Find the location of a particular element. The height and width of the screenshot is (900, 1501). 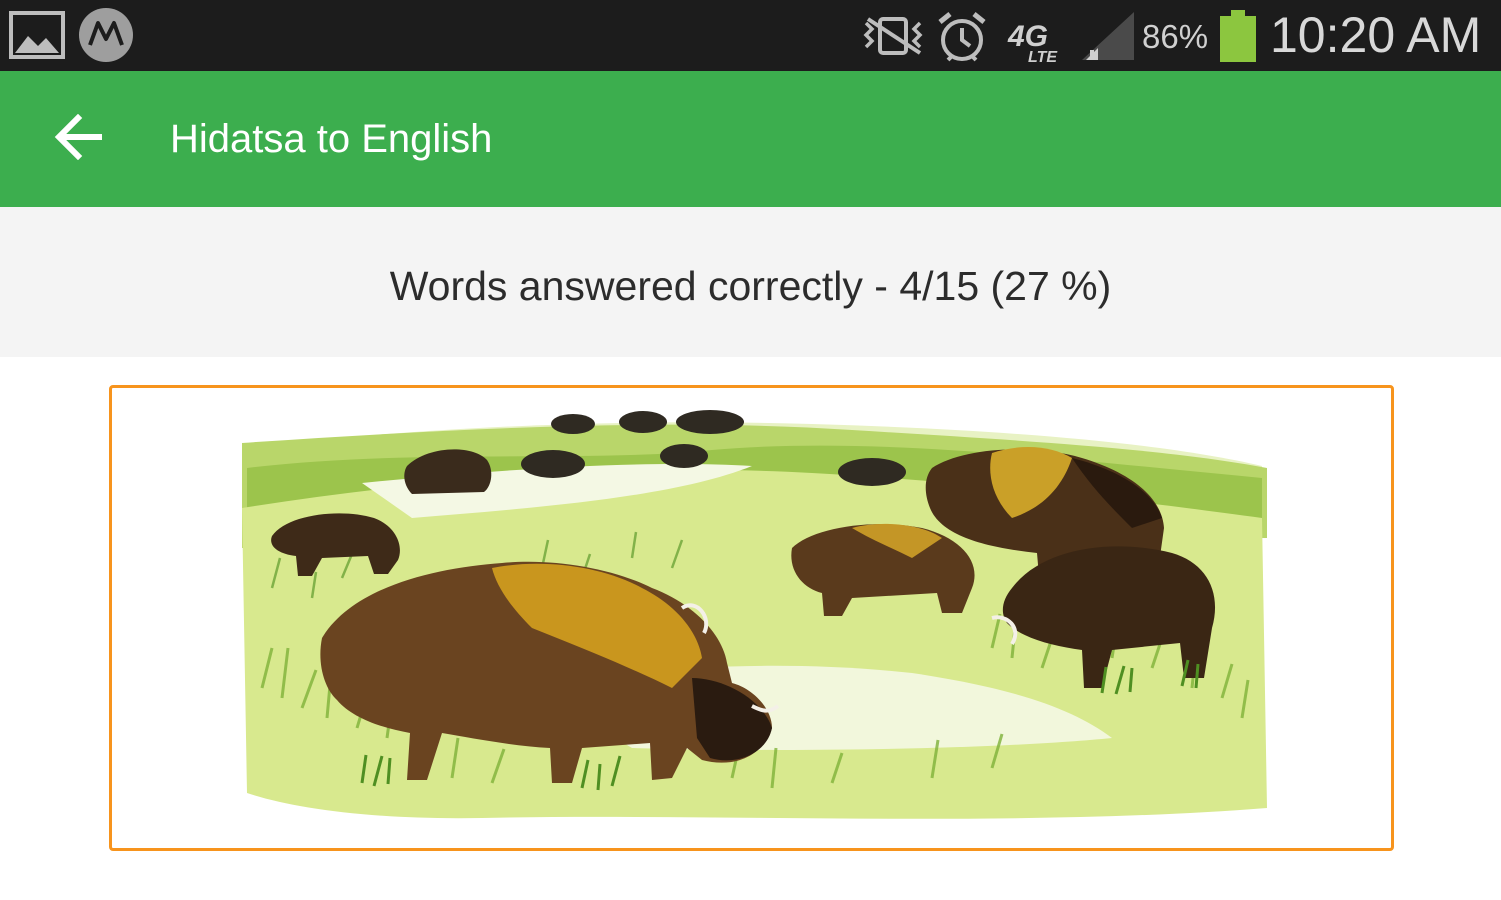

back-button is located at coordinates (80, 139).